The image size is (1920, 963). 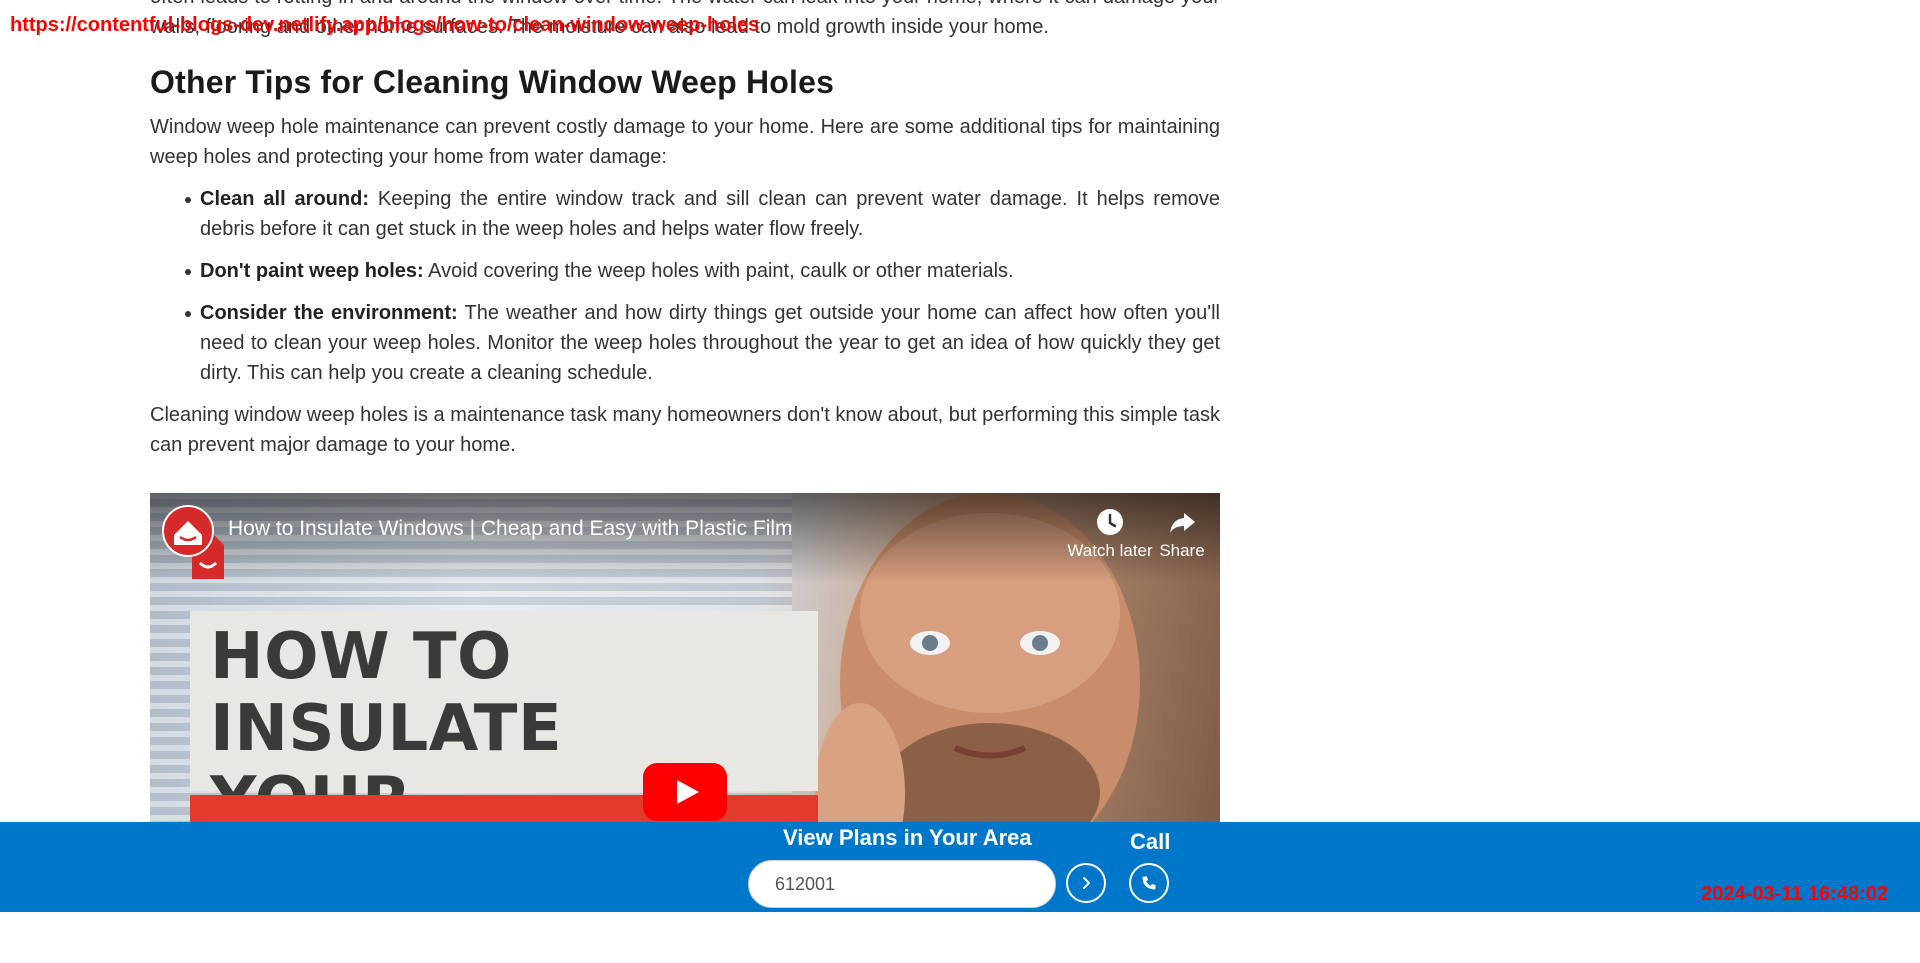 I want to click on clock-icon, so click(x=1110, y=522).